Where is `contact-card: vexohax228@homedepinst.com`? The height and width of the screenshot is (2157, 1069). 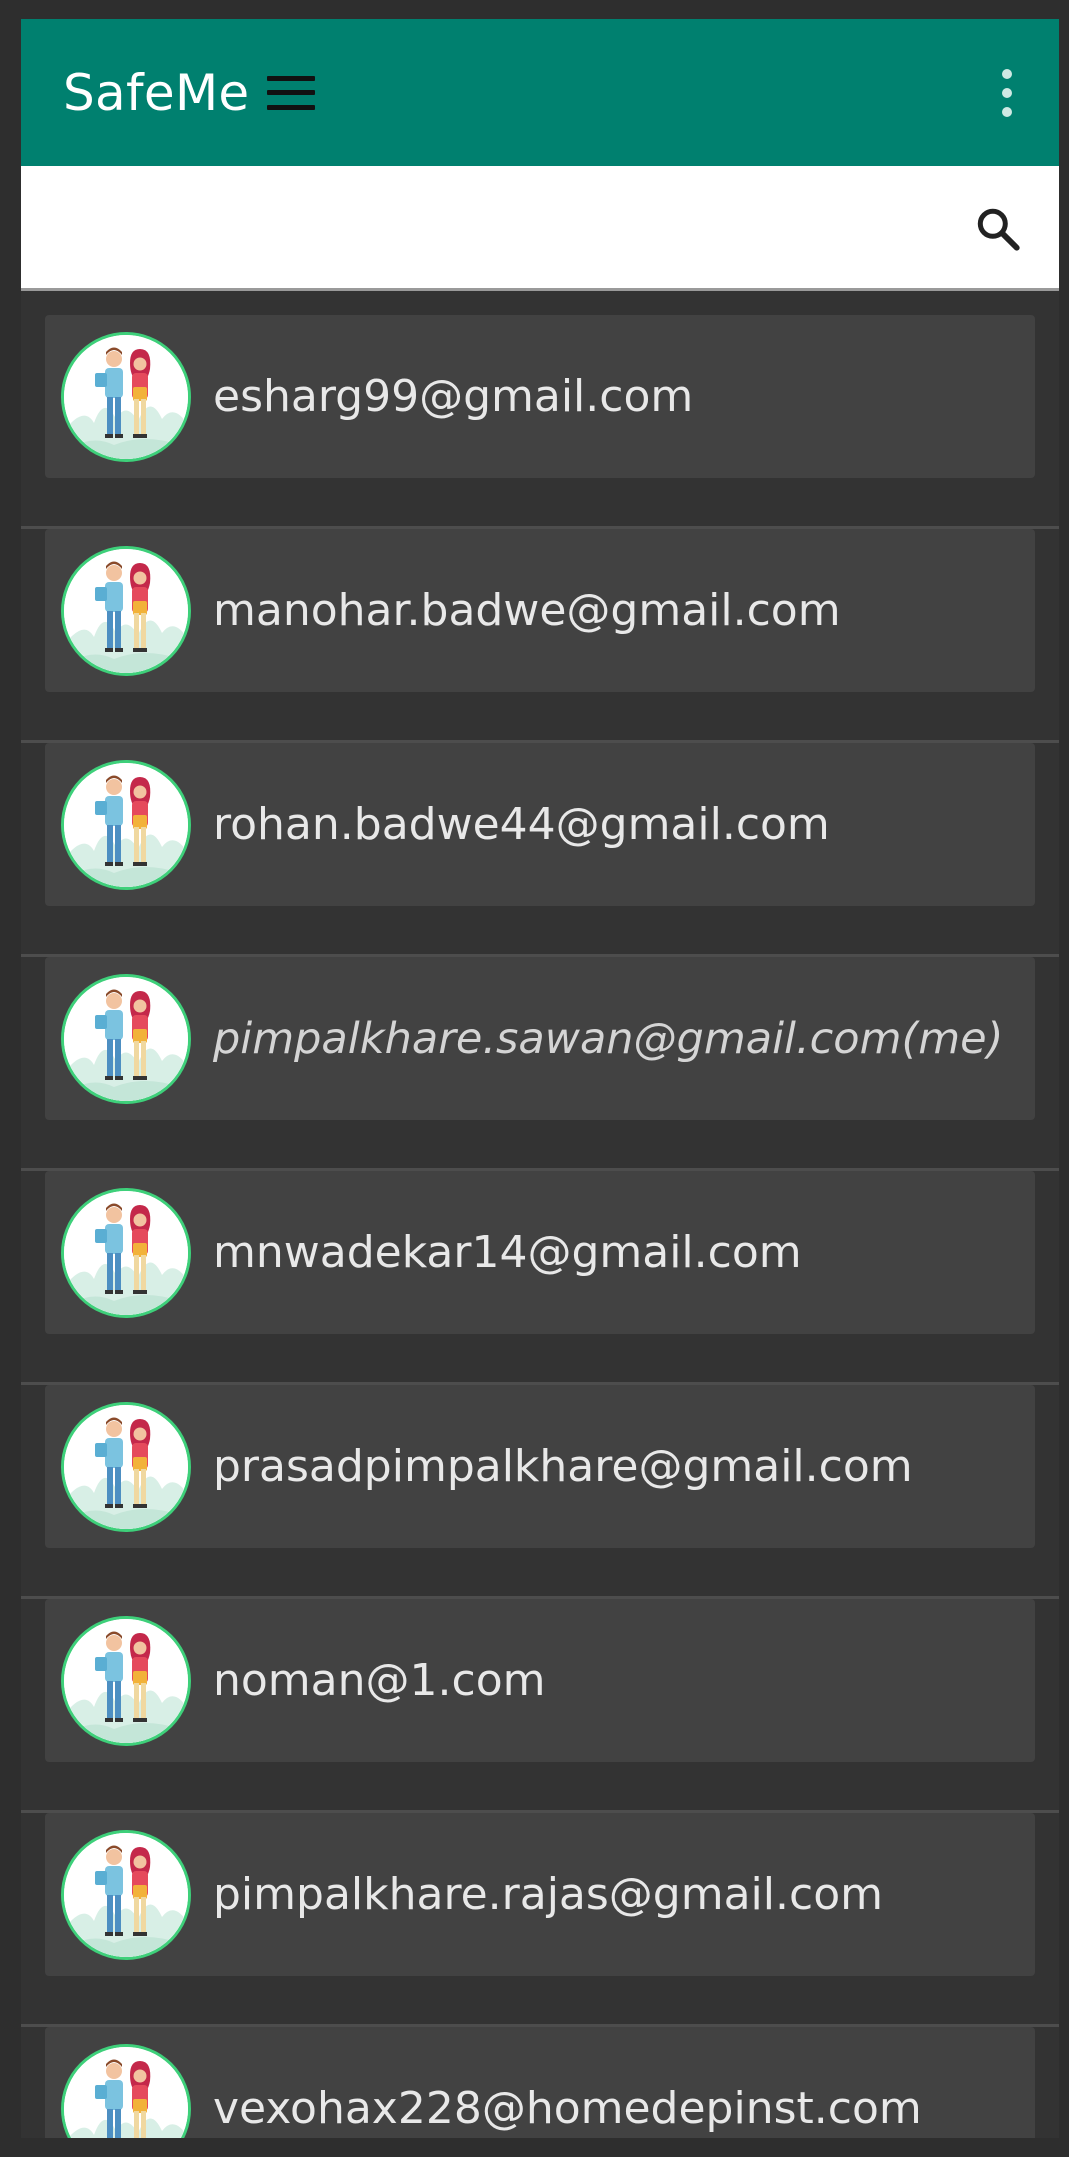 contact-card: vexohax228@homedepinst.com is located at coordinates (540, 2082).